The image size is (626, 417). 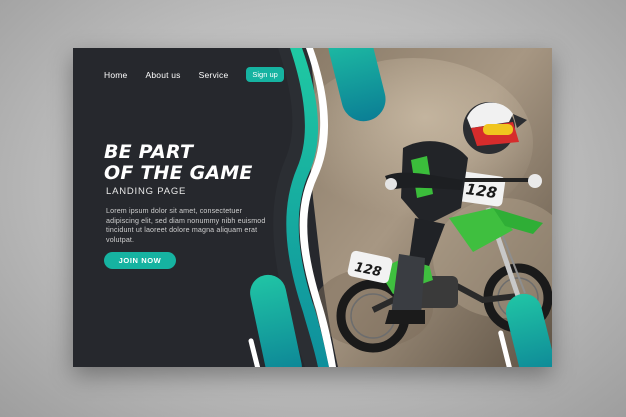 What do you see at coordinates (194, 74) in the screenshot?
I see `top-navigation: Home About us Service Sign up` at bounding box center [194, 74].